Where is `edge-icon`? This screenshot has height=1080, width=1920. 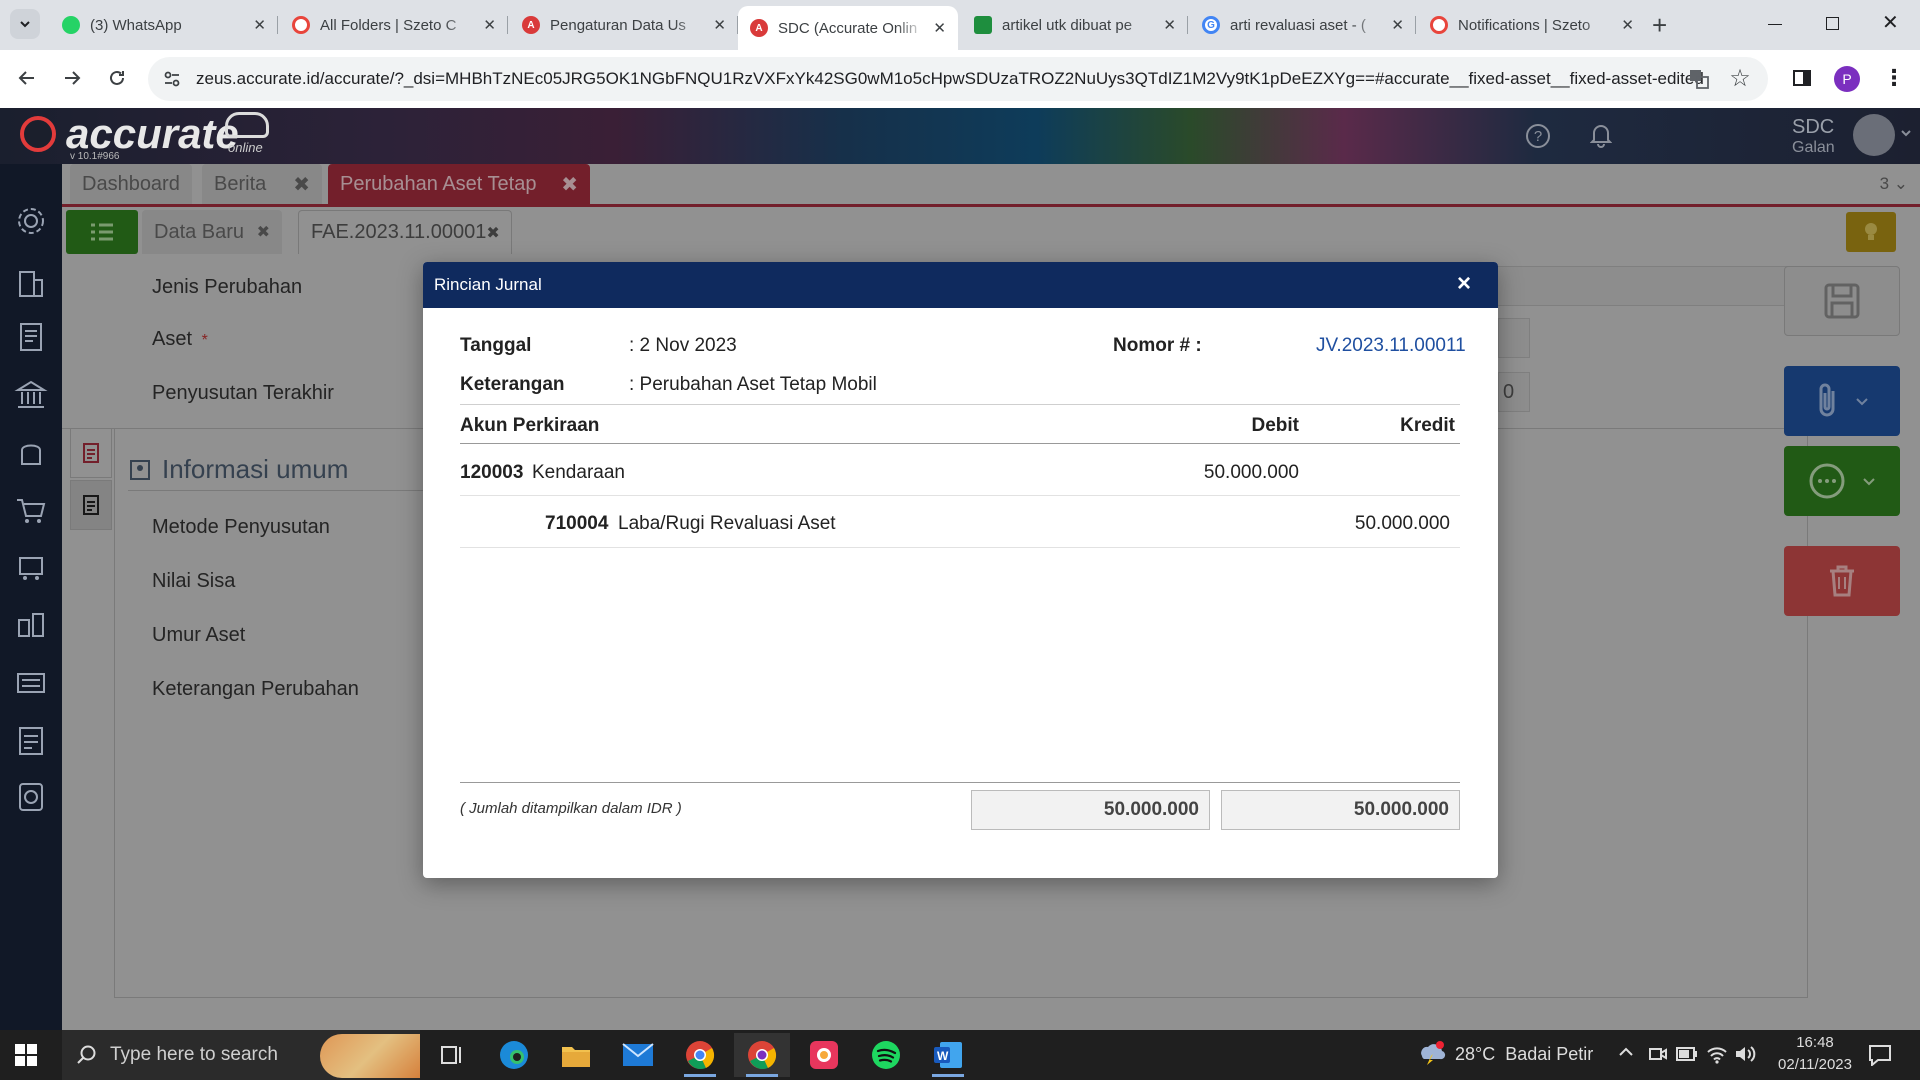
edge-icon is located at coordinates (514, 1055).